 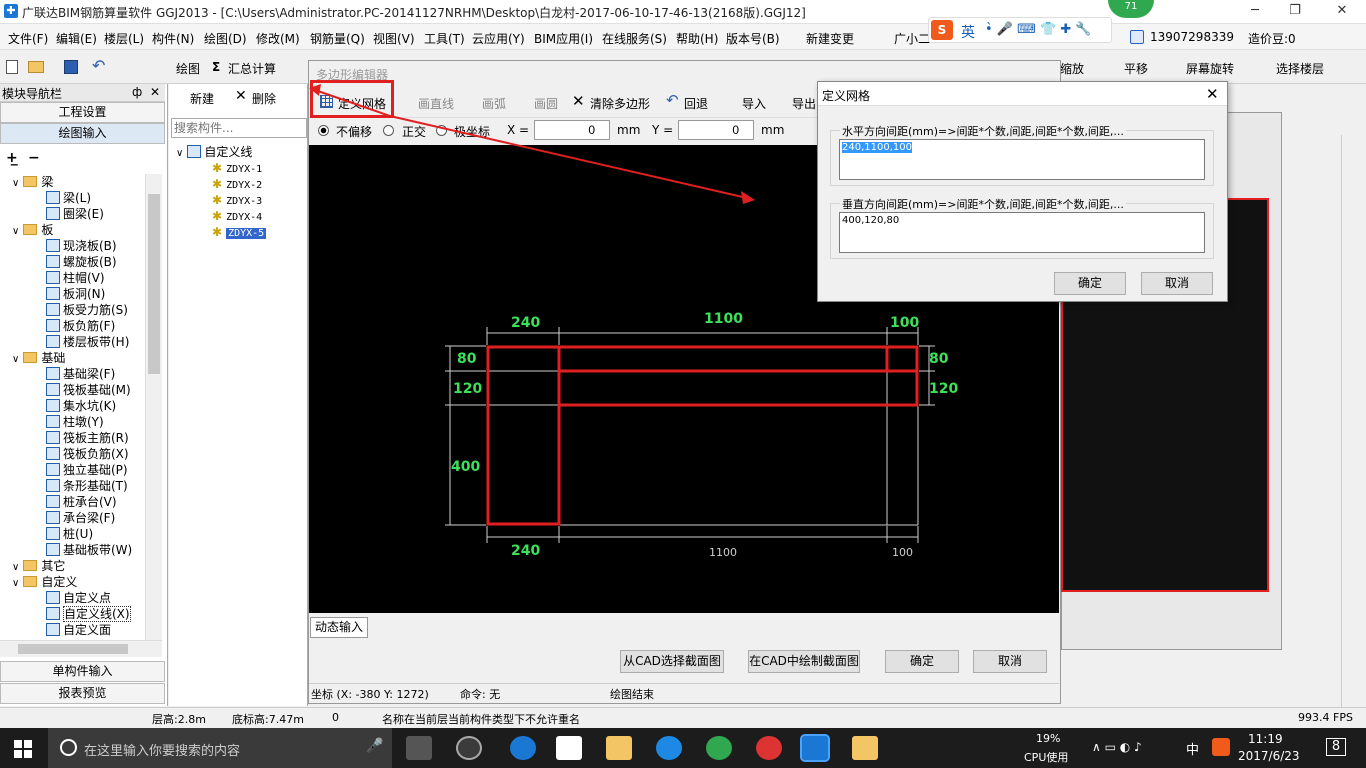 I want to click on edge-icon, so click(x=523, y=748).